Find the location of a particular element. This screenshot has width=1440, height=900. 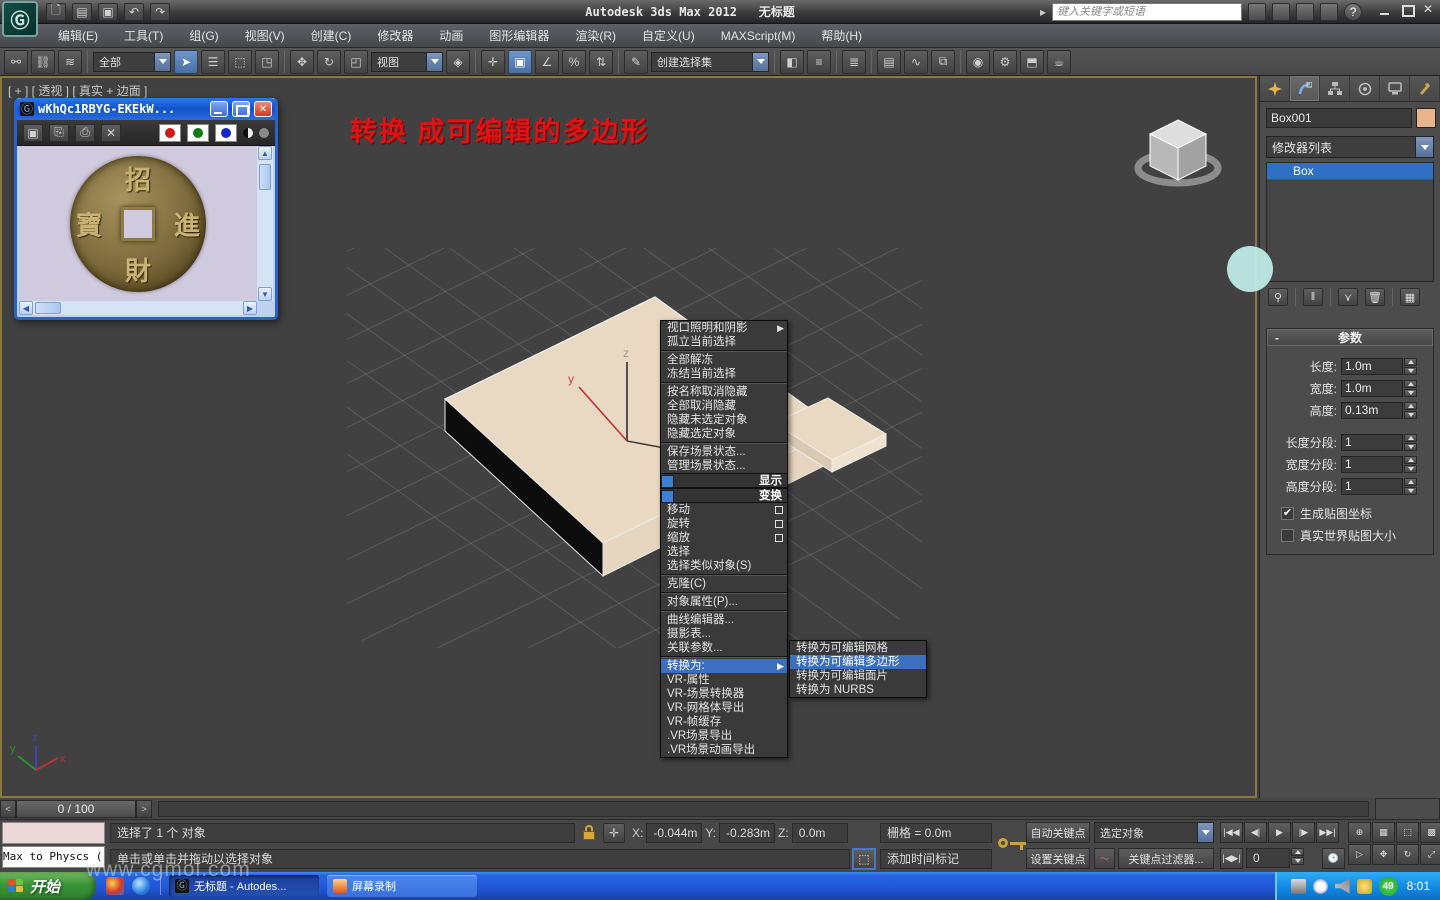

zoom-extents-all-icon: ▩ is located at coordinates (1430, 832).